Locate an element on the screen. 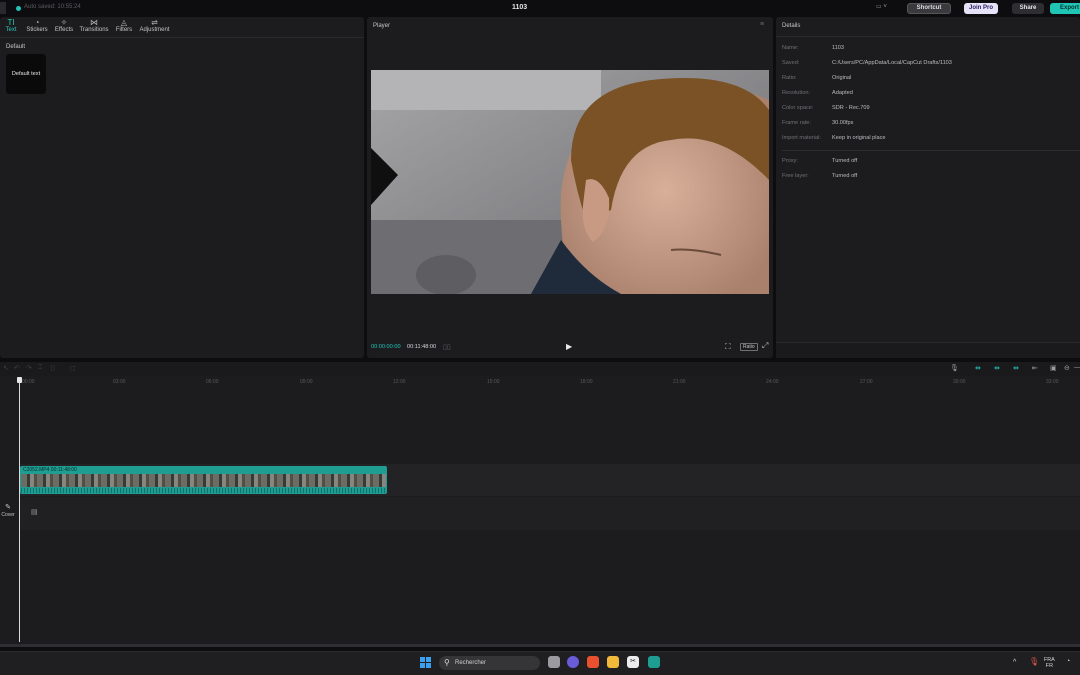 This screenshot has width=1080, height=675. chevron-up-icon: ^ is located at coordinates (1014, 662).